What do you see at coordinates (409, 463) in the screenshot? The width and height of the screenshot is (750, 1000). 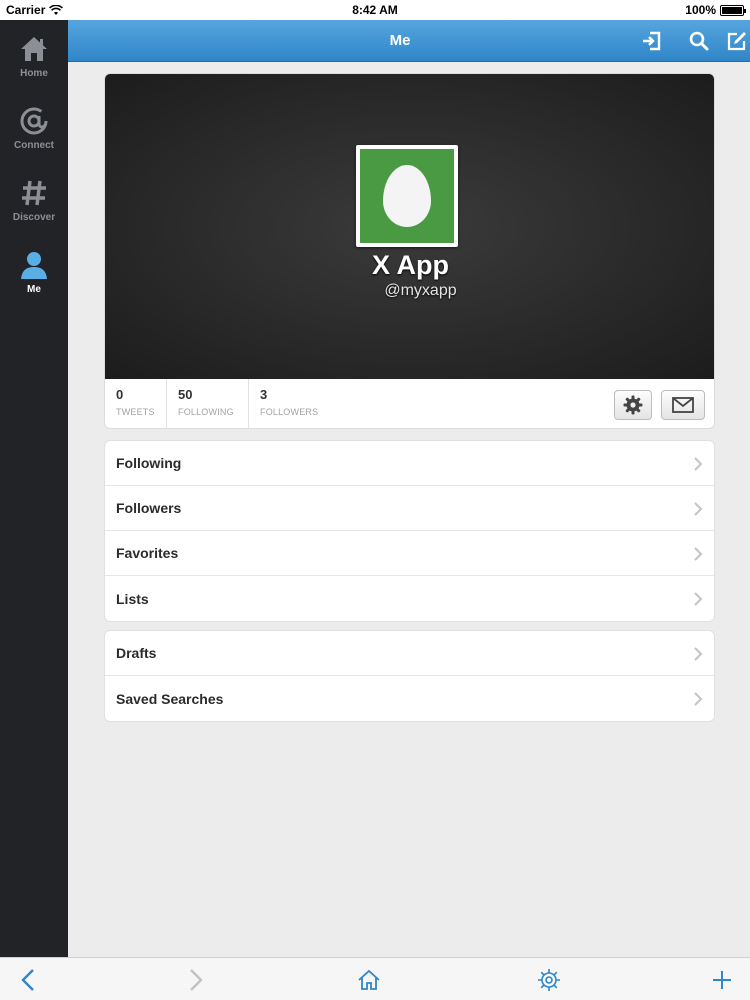 I see `list-item-following: Following` at bounding box center [409, 463].